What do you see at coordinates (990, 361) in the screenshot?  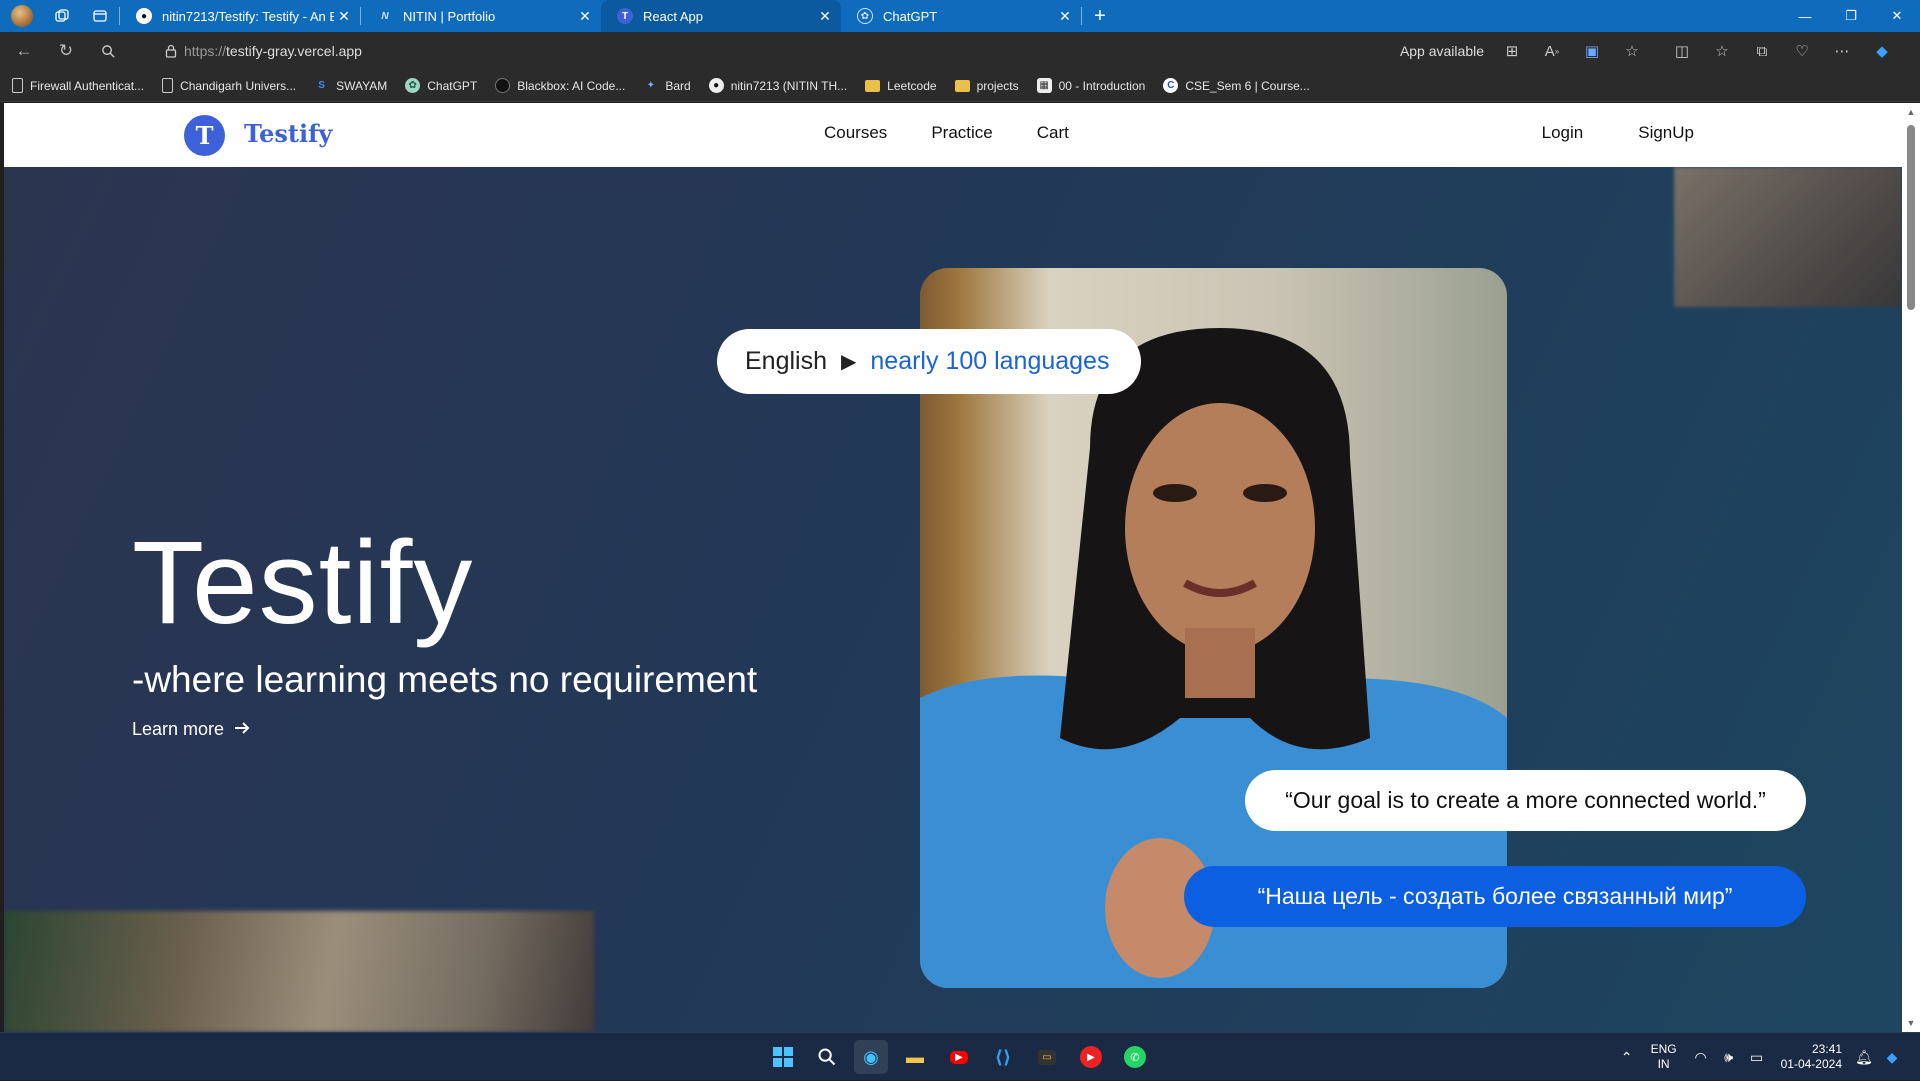 I see `lang-to: nearly 100 languages` at bounding box center [990, 361].